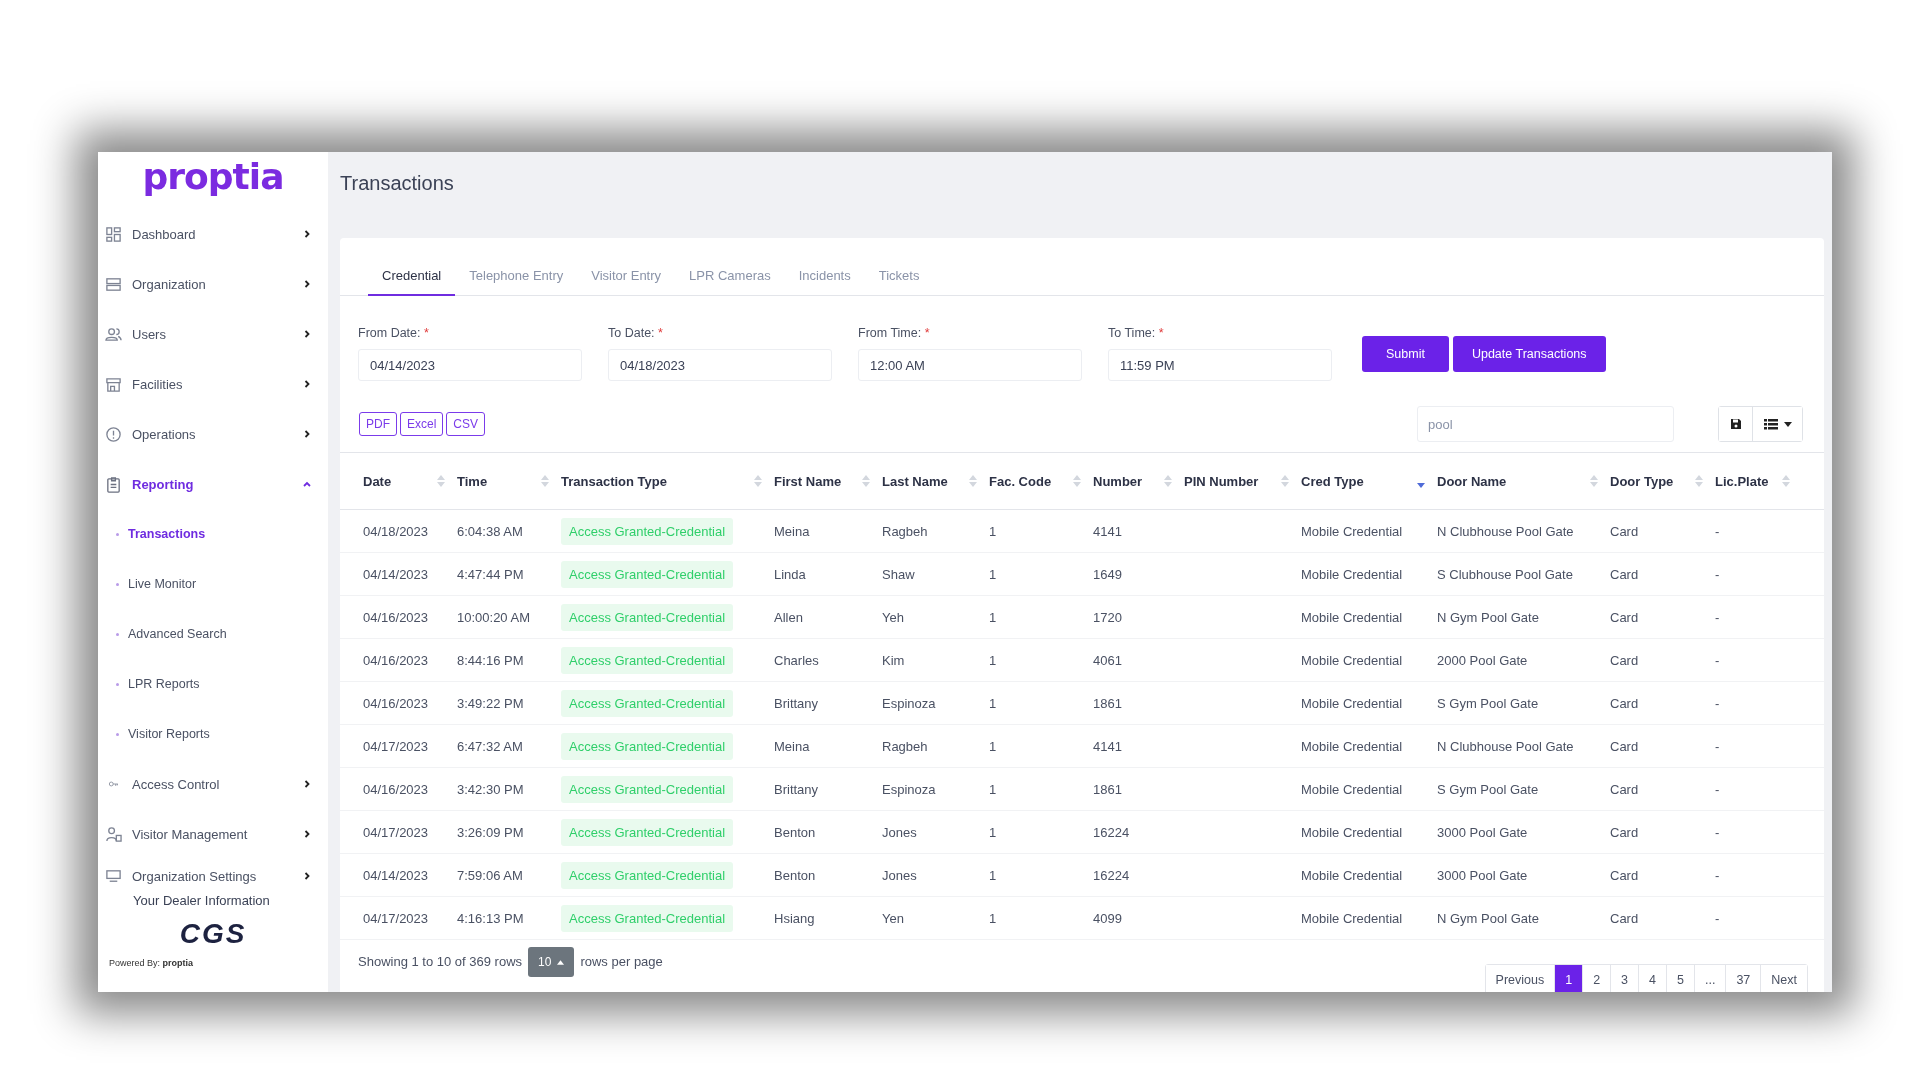  I want to click on tab: Credential, so click(412, 276).